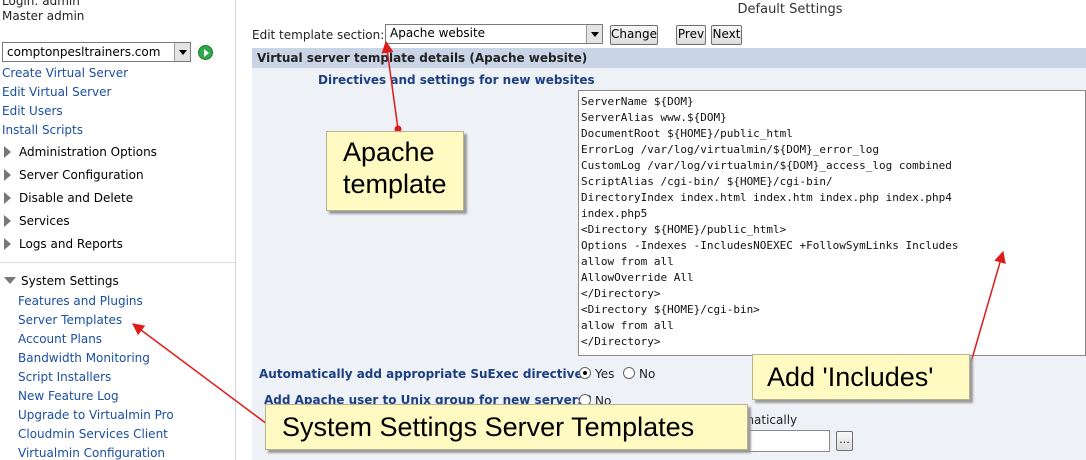 This screenshot has width=1086, height=460. What do you see at coordinates (634, 35) in the screenshot?
I see `change-button: Change` at bounding box center [634, 35].